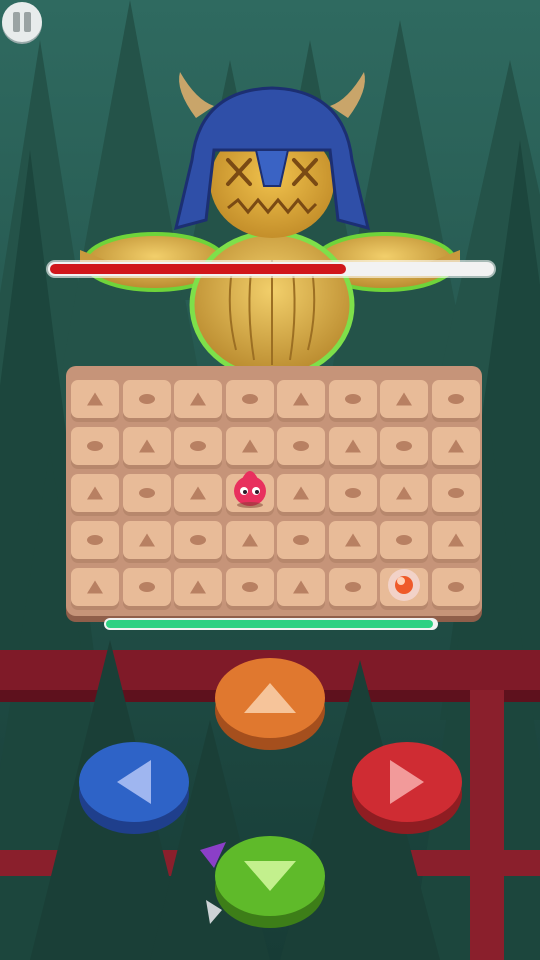 This screenshot has height=960, width=540. What do you see at coordinates (250, 489) in the screenshot?
I see `pink-blob-hero-icon` at bounding box center [250, 489].